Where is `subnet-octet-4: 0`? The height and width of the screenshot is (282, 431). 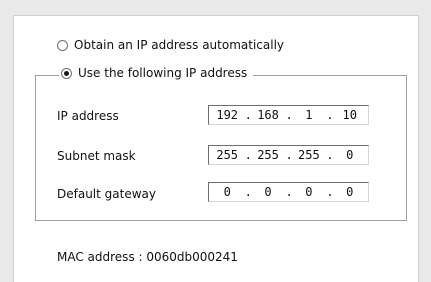
subnet-octet-4: 0 is located at coordinates (350, 155).